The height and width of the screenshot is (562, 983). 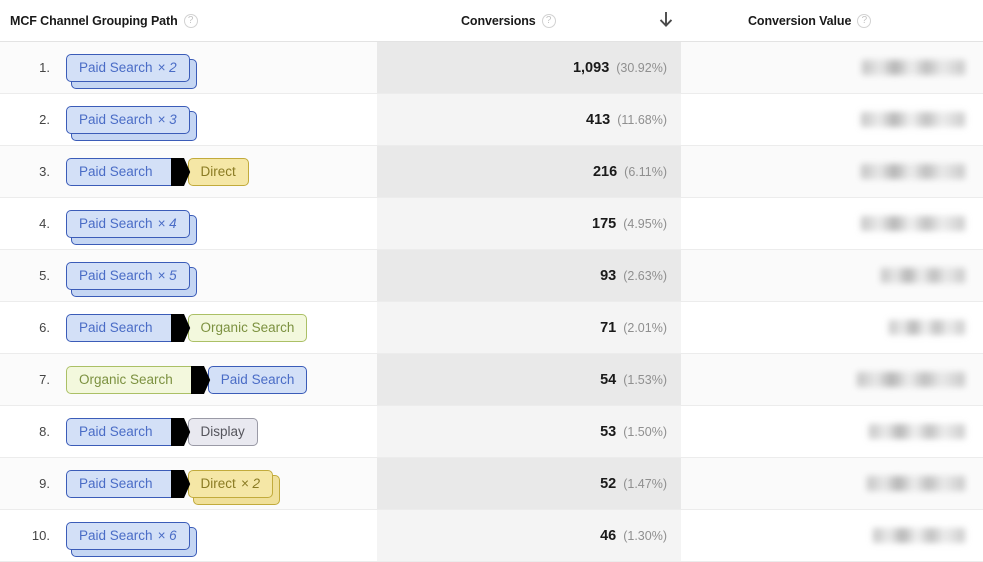 I want to click on help-icon-conversion-value: ?, so click(x=864, y=21).